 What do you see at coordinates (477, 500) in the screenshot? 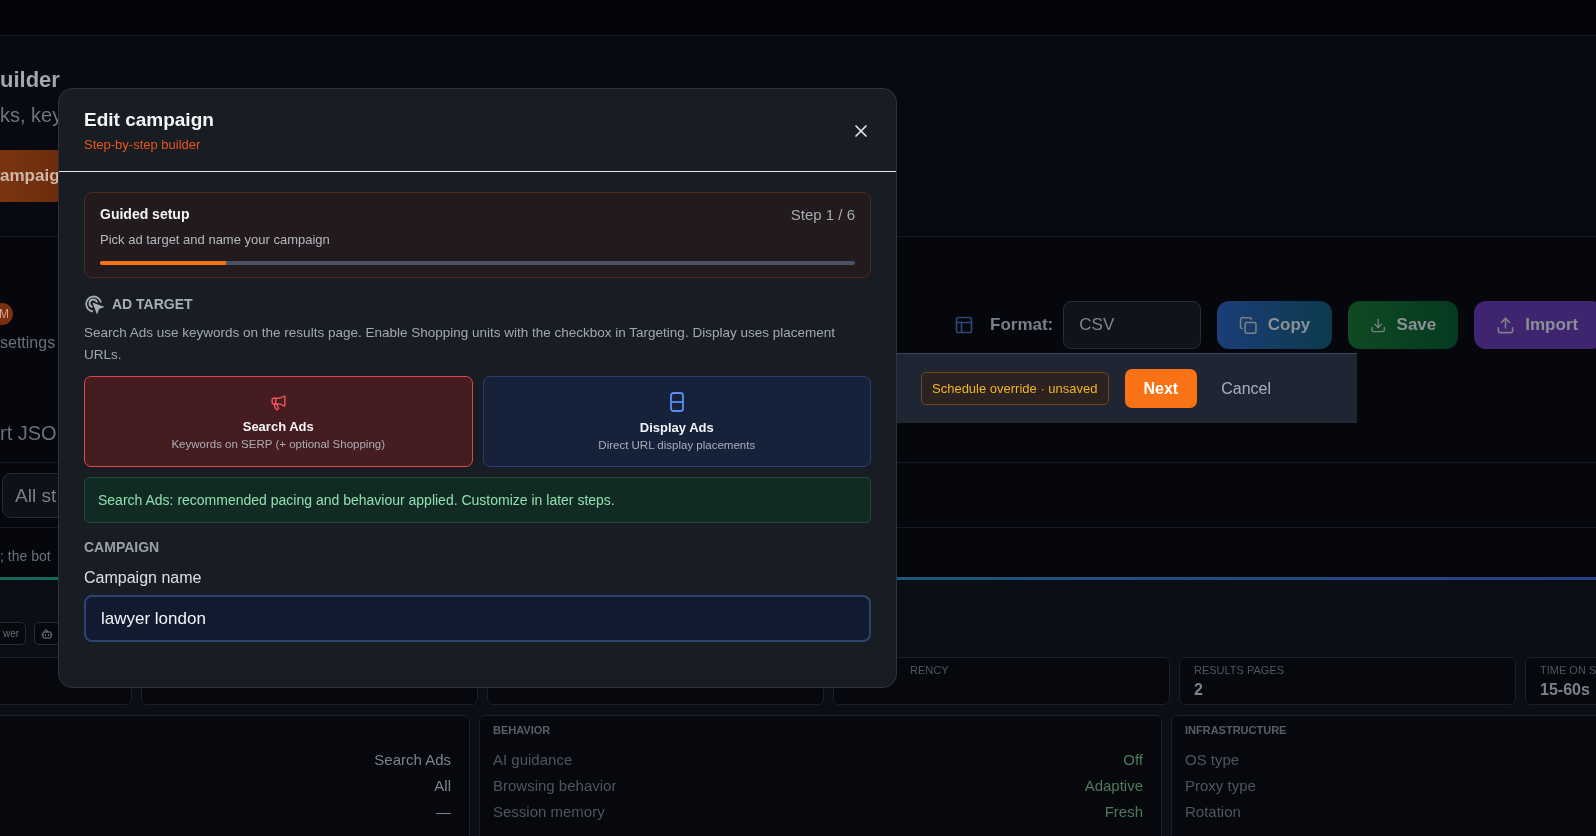
I see `info-notice: Search Ads: recommended pacing and behaviour applied. Customize in later steps.` at bounding box center [477, 500].